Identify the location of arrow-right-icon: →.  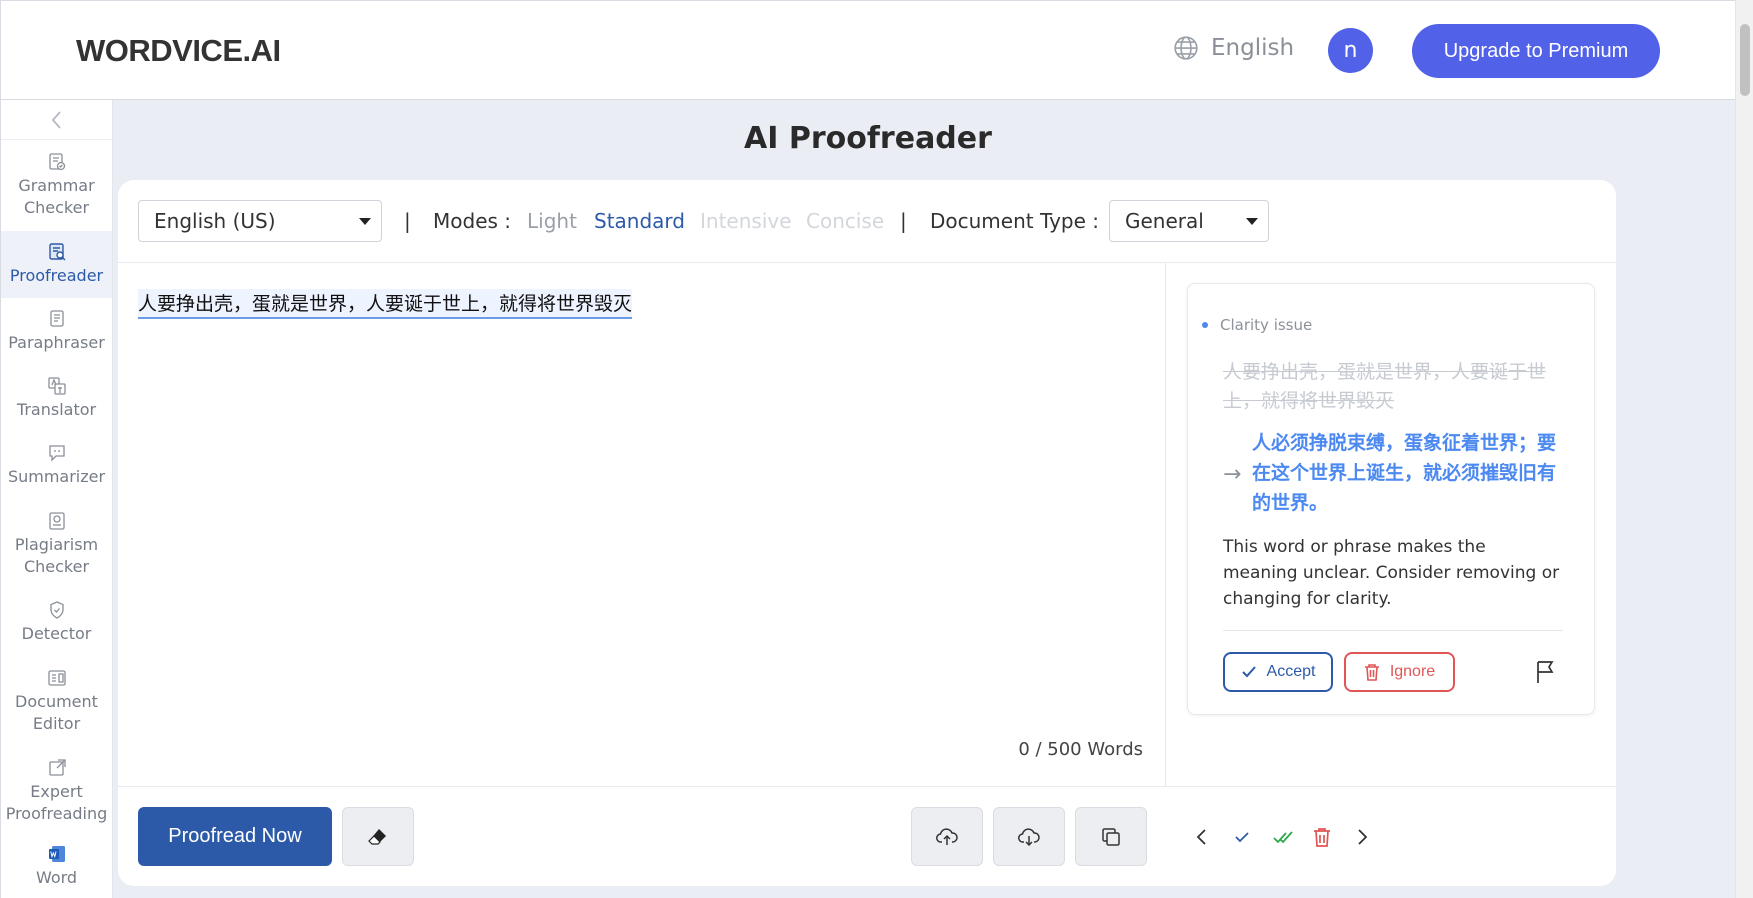
(1232, 474).